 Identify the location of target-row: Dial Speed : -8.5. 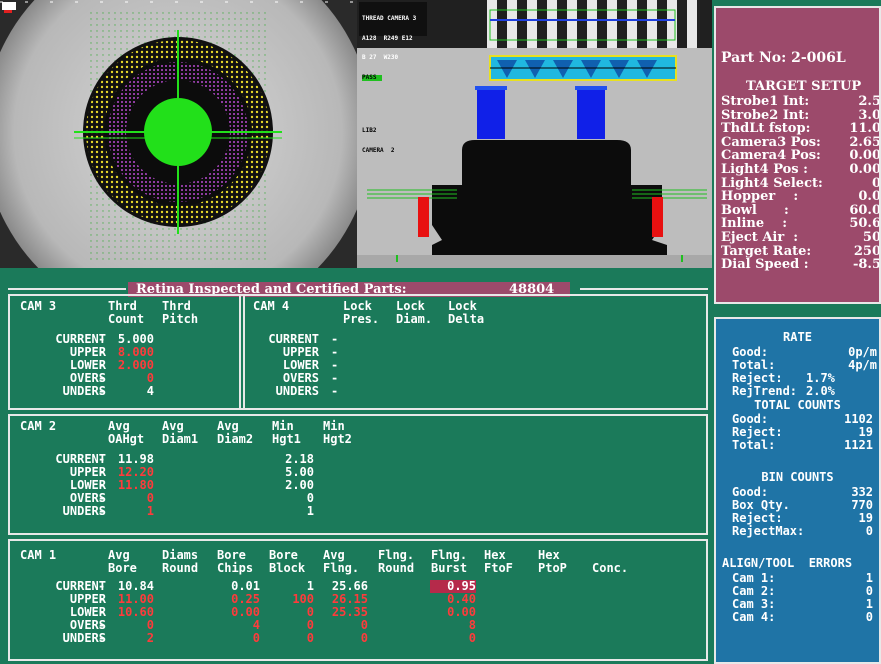
(801, 265).